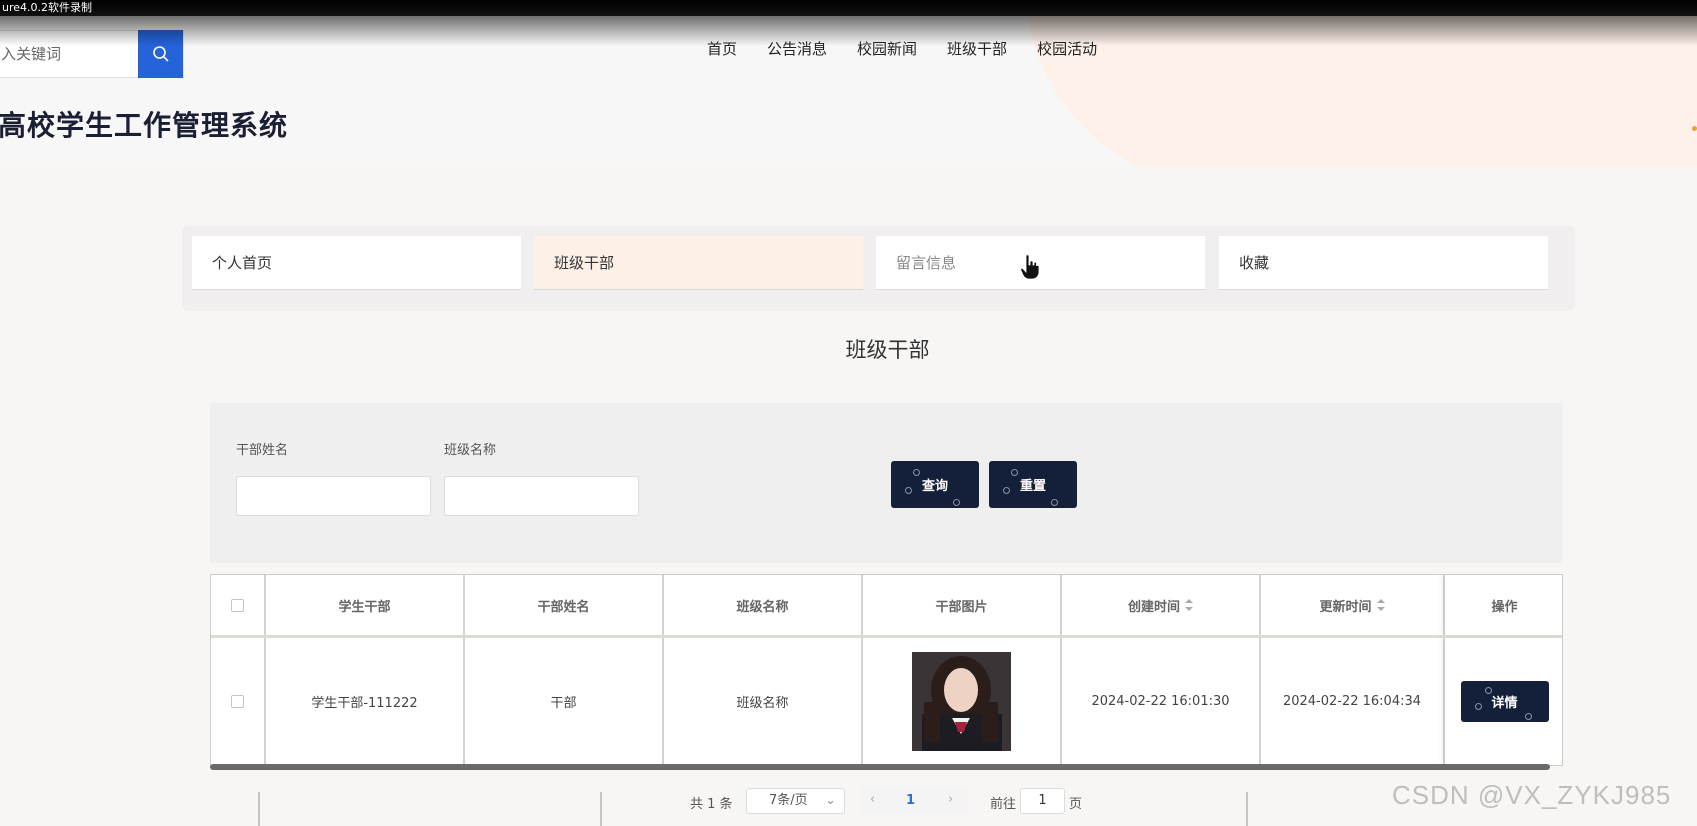  What do you see at coordinates (1503, 605) in the screenshot?
I see `column-header: 操作` at bounding box center [1503, 605].